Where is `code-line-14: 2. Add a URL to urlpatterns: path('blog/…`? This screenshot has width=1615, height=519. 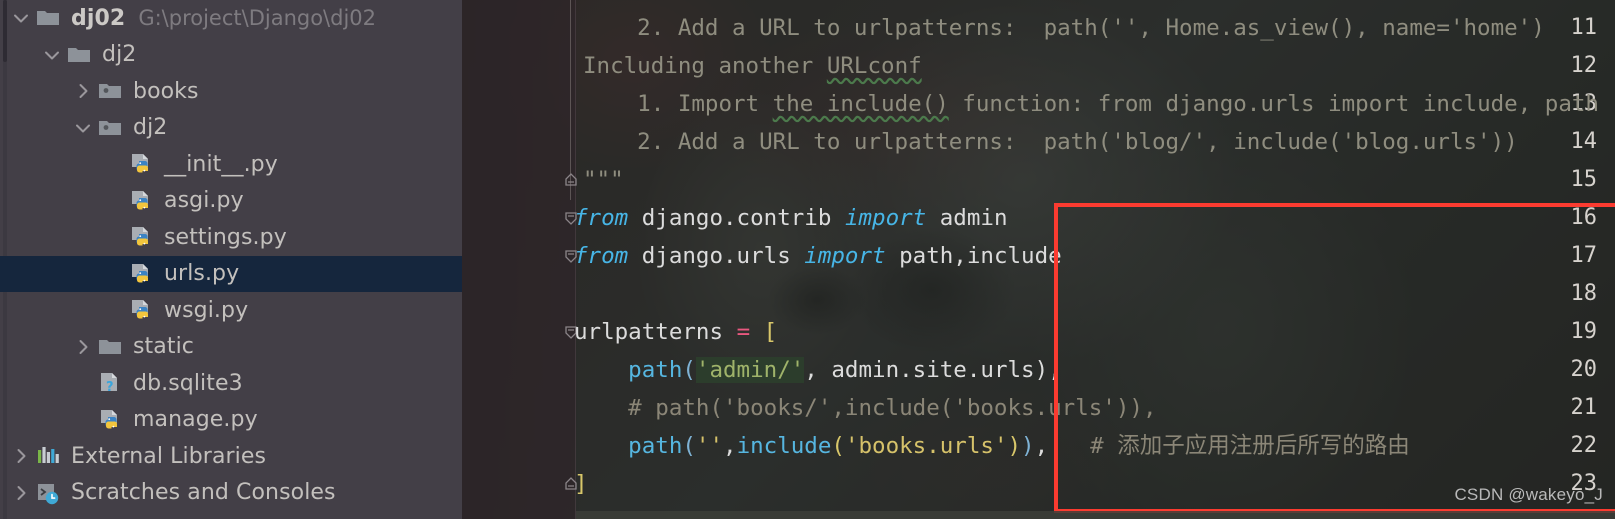 code-line-14: 2. Add a URL to urlpatterns: path('blog/… is located at coordinates (1050, 142).